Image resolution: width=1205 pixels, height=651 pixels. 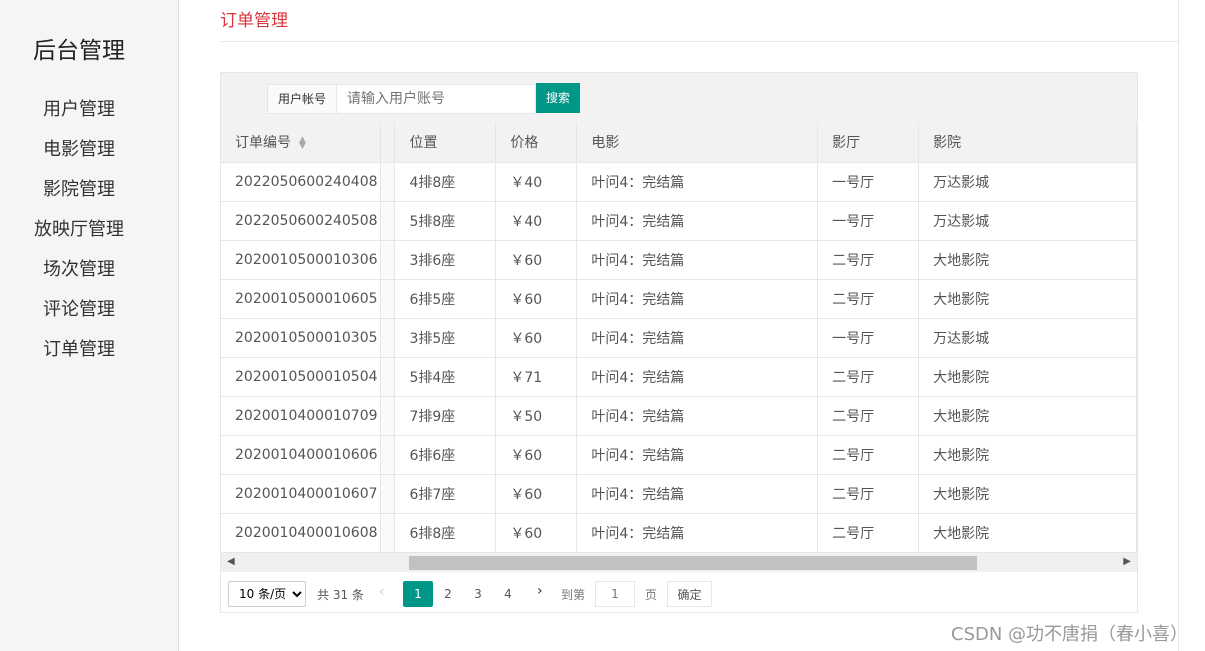 I want to click on sort-icon: ▲ ▼, so click(x=302, y=143).